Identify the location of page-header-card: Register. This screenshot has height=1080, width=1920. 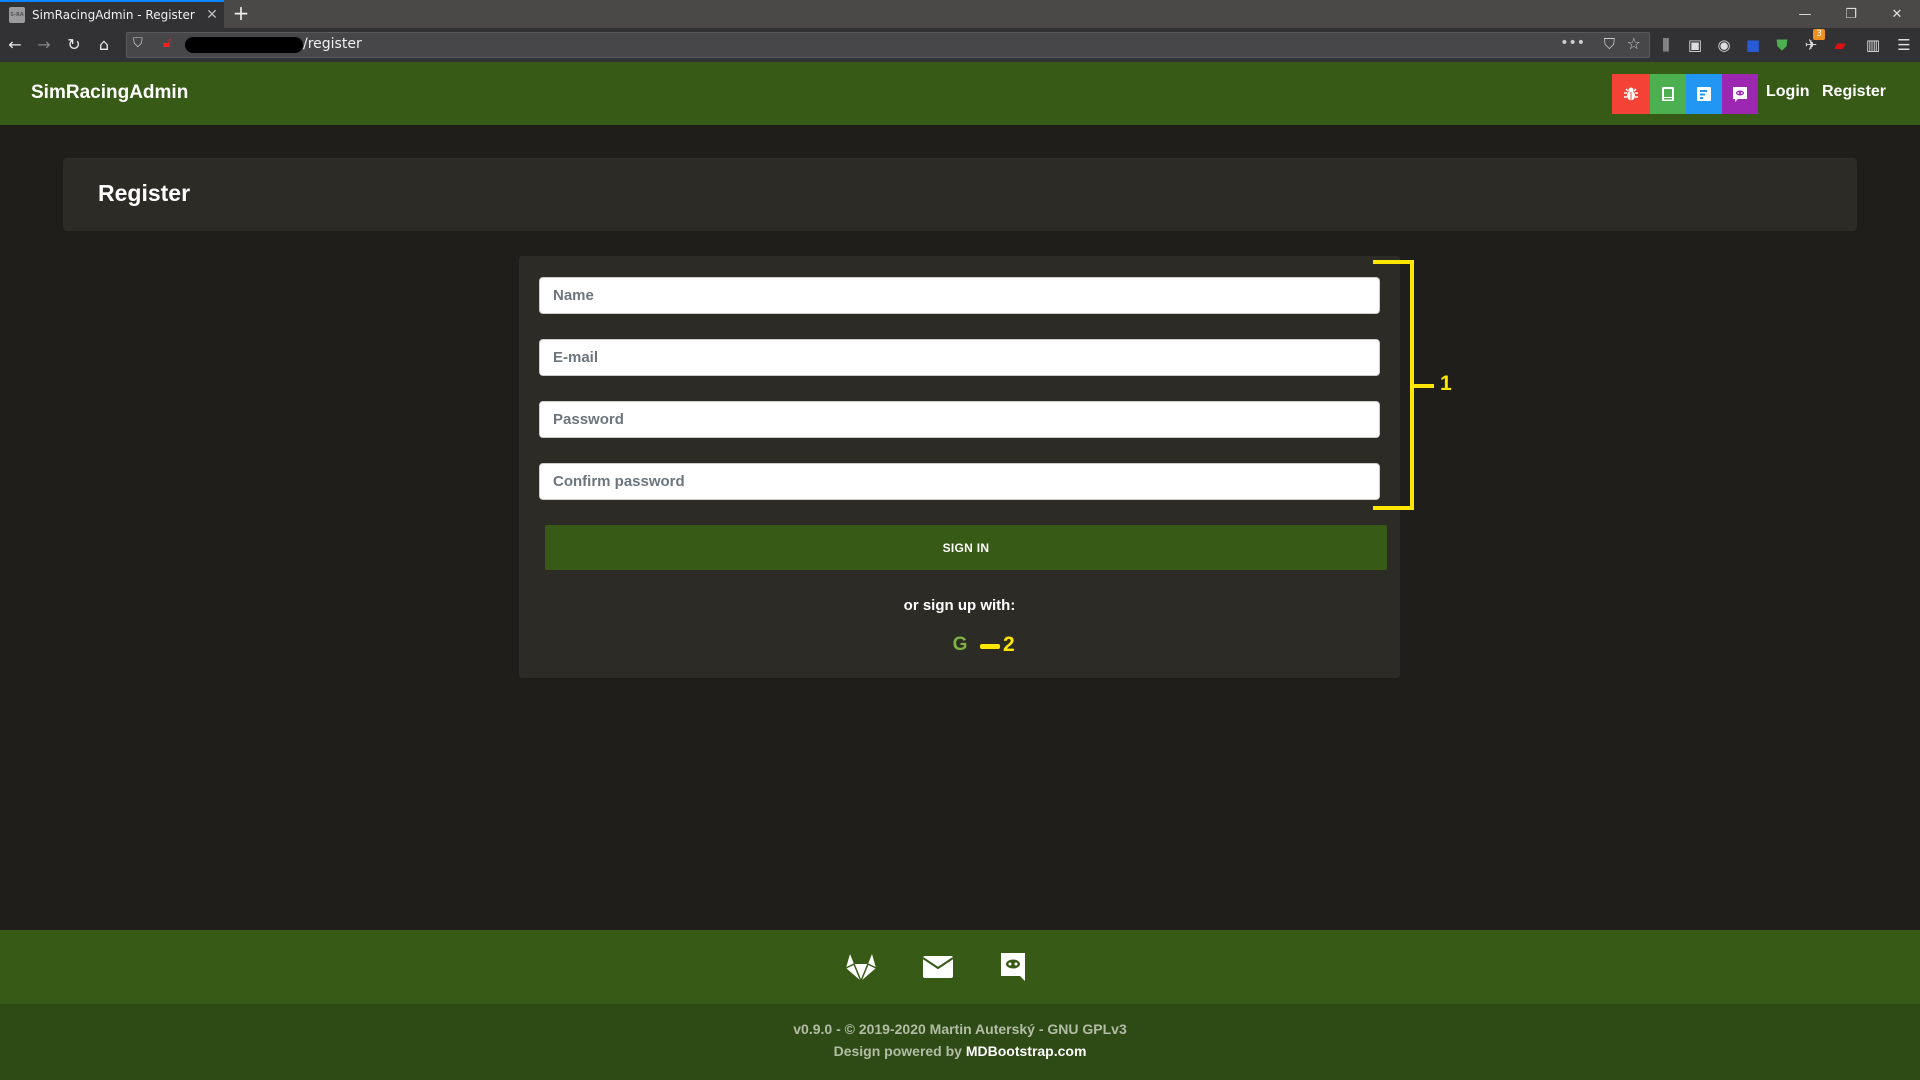
(960, 194).